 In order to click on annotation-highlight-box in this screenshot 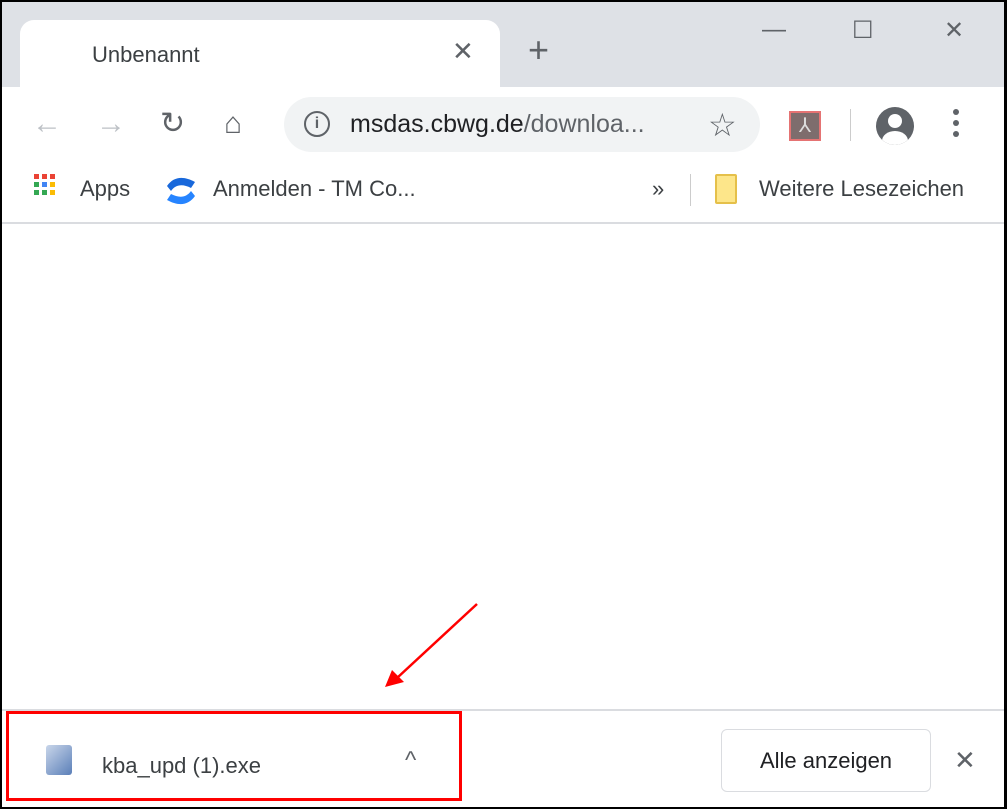, I will do `click(234, 756)`.